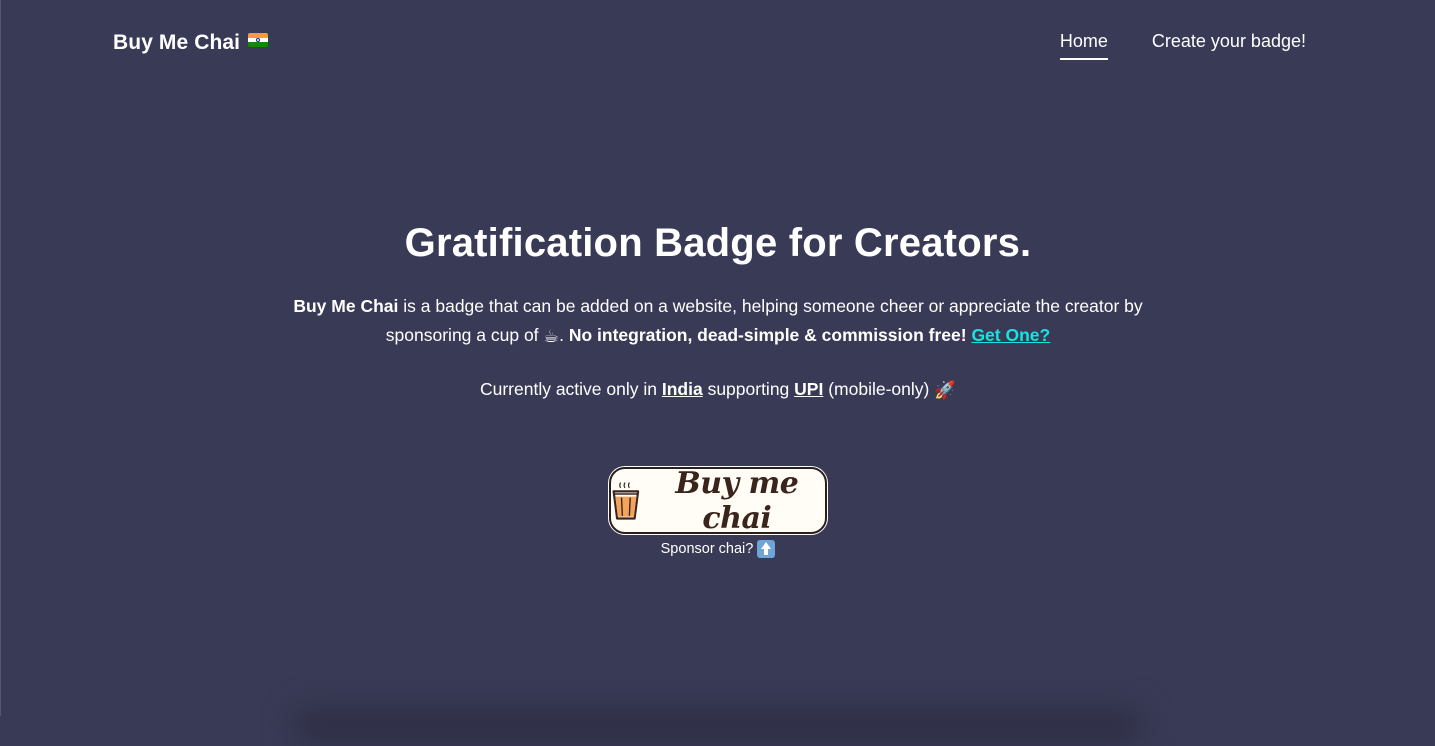 This screenshot has height=746, width=1435. I want to click on coffee-cup-icon: ☕, so click(551, 335).